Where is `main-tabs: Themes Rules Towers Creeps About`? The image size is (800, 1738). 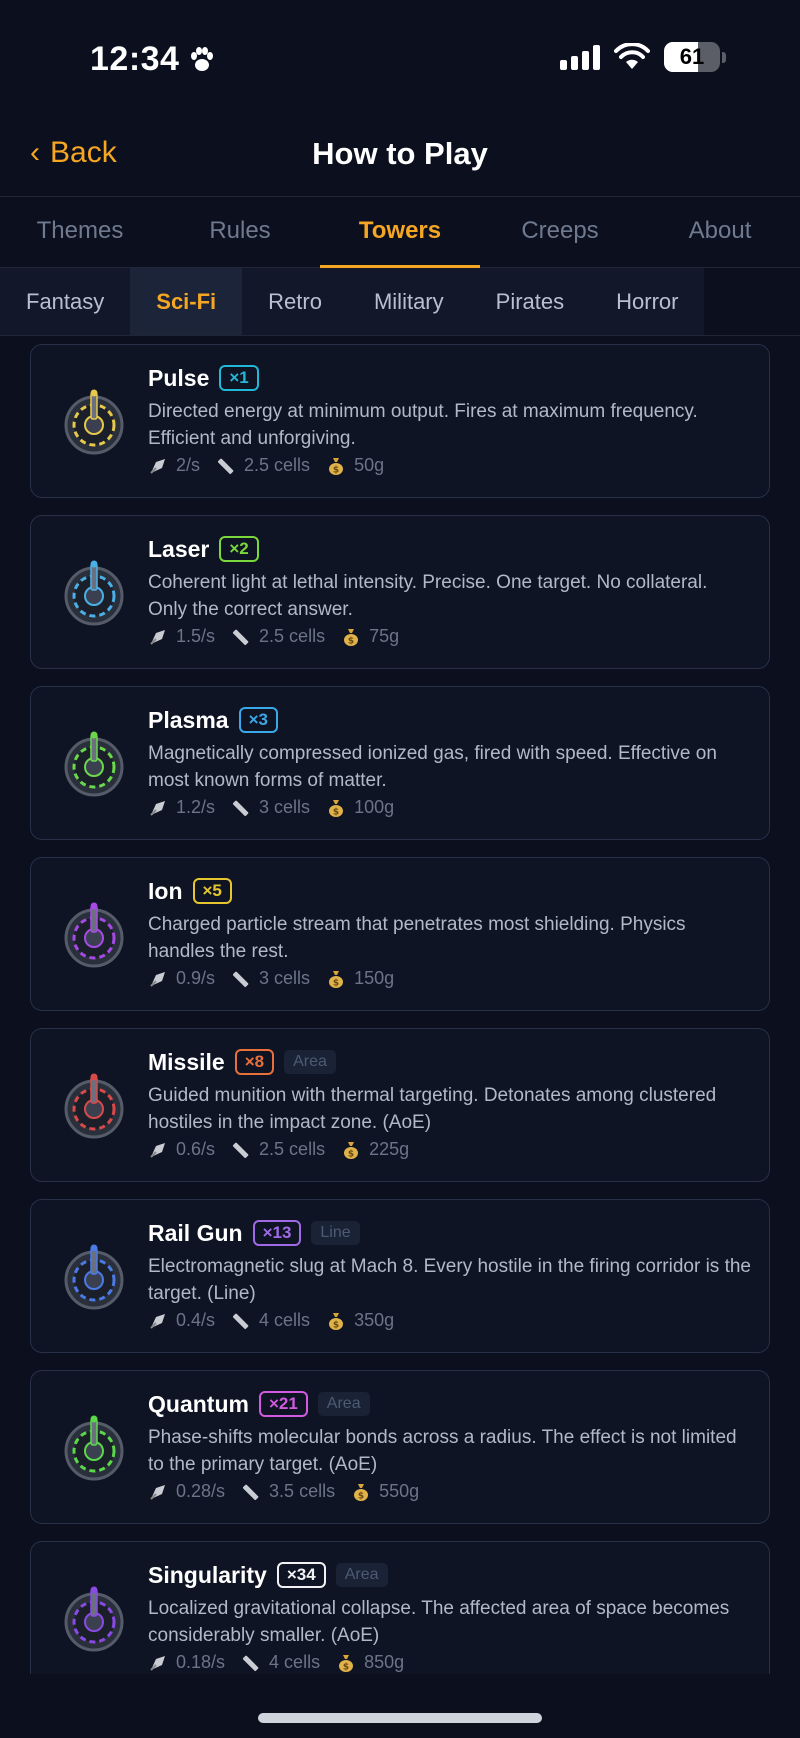 main-tabs: Themes Rules Towers Creeps About is located at coordinates (400, 232).